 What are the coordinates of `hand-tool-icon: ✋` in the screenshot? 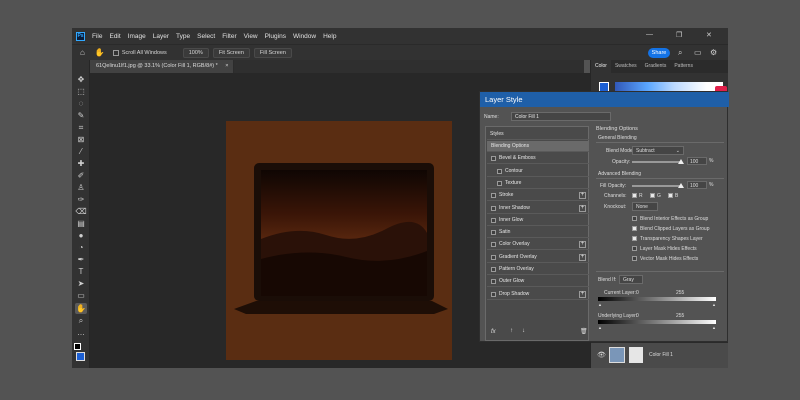 It's located at (81, 308).